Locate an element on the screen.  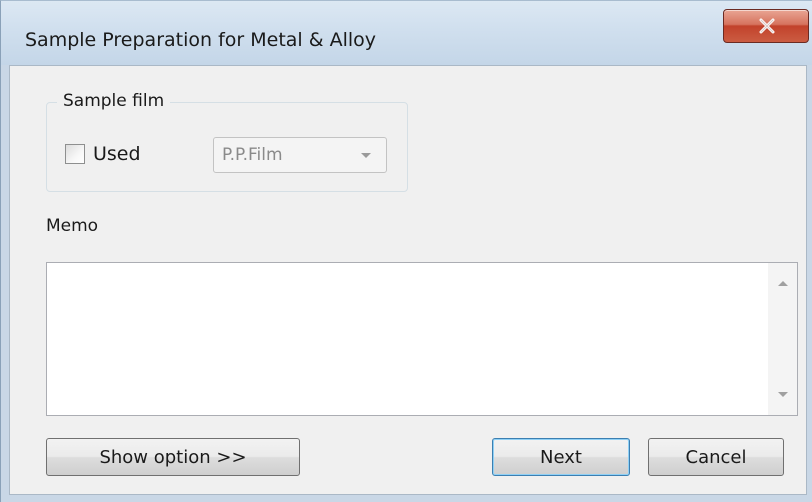
scroll-down-arrow-icon is located at coordinates (783, 395).